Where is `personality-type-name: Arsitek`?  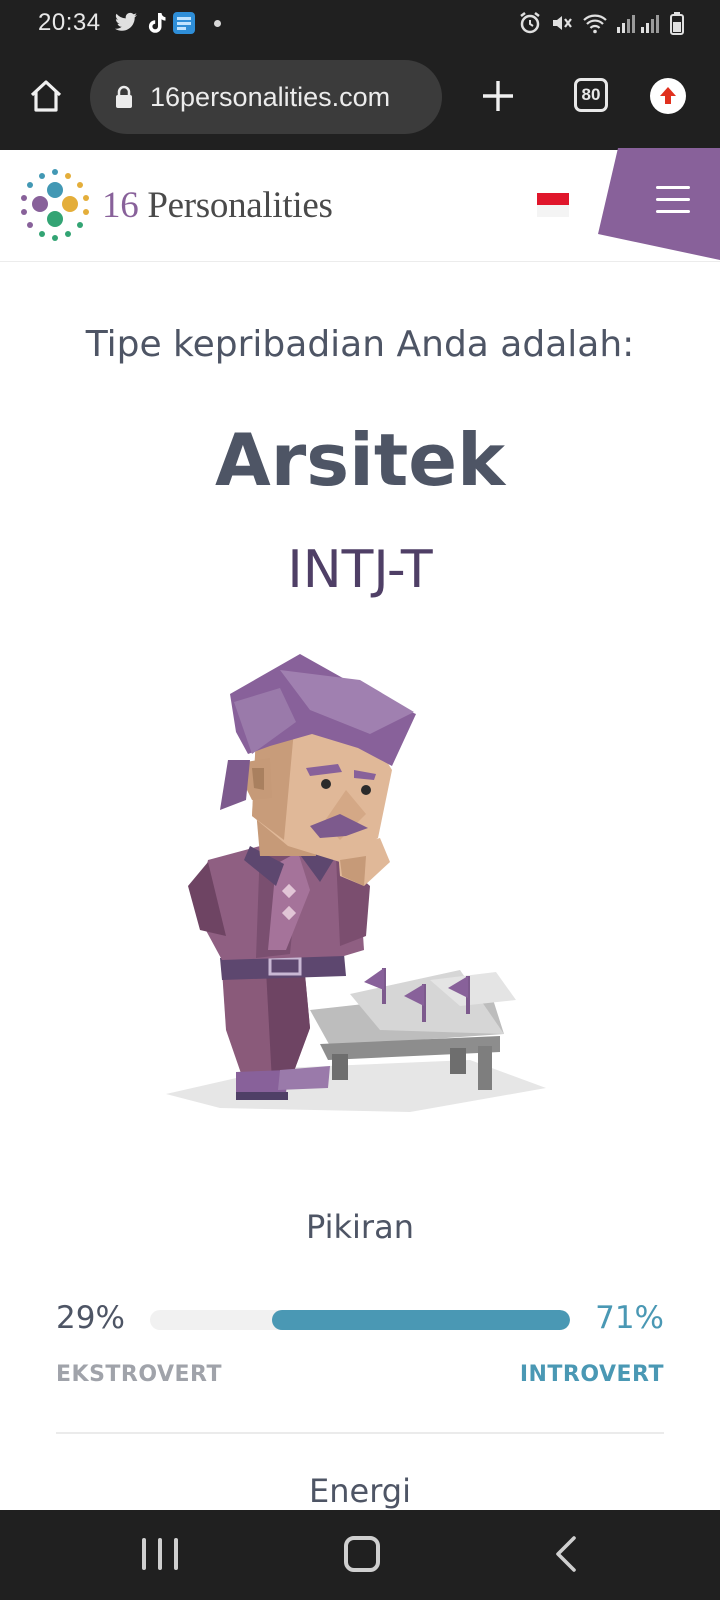
personality-type-name: Arsitek is located at coordinates (360, 460).